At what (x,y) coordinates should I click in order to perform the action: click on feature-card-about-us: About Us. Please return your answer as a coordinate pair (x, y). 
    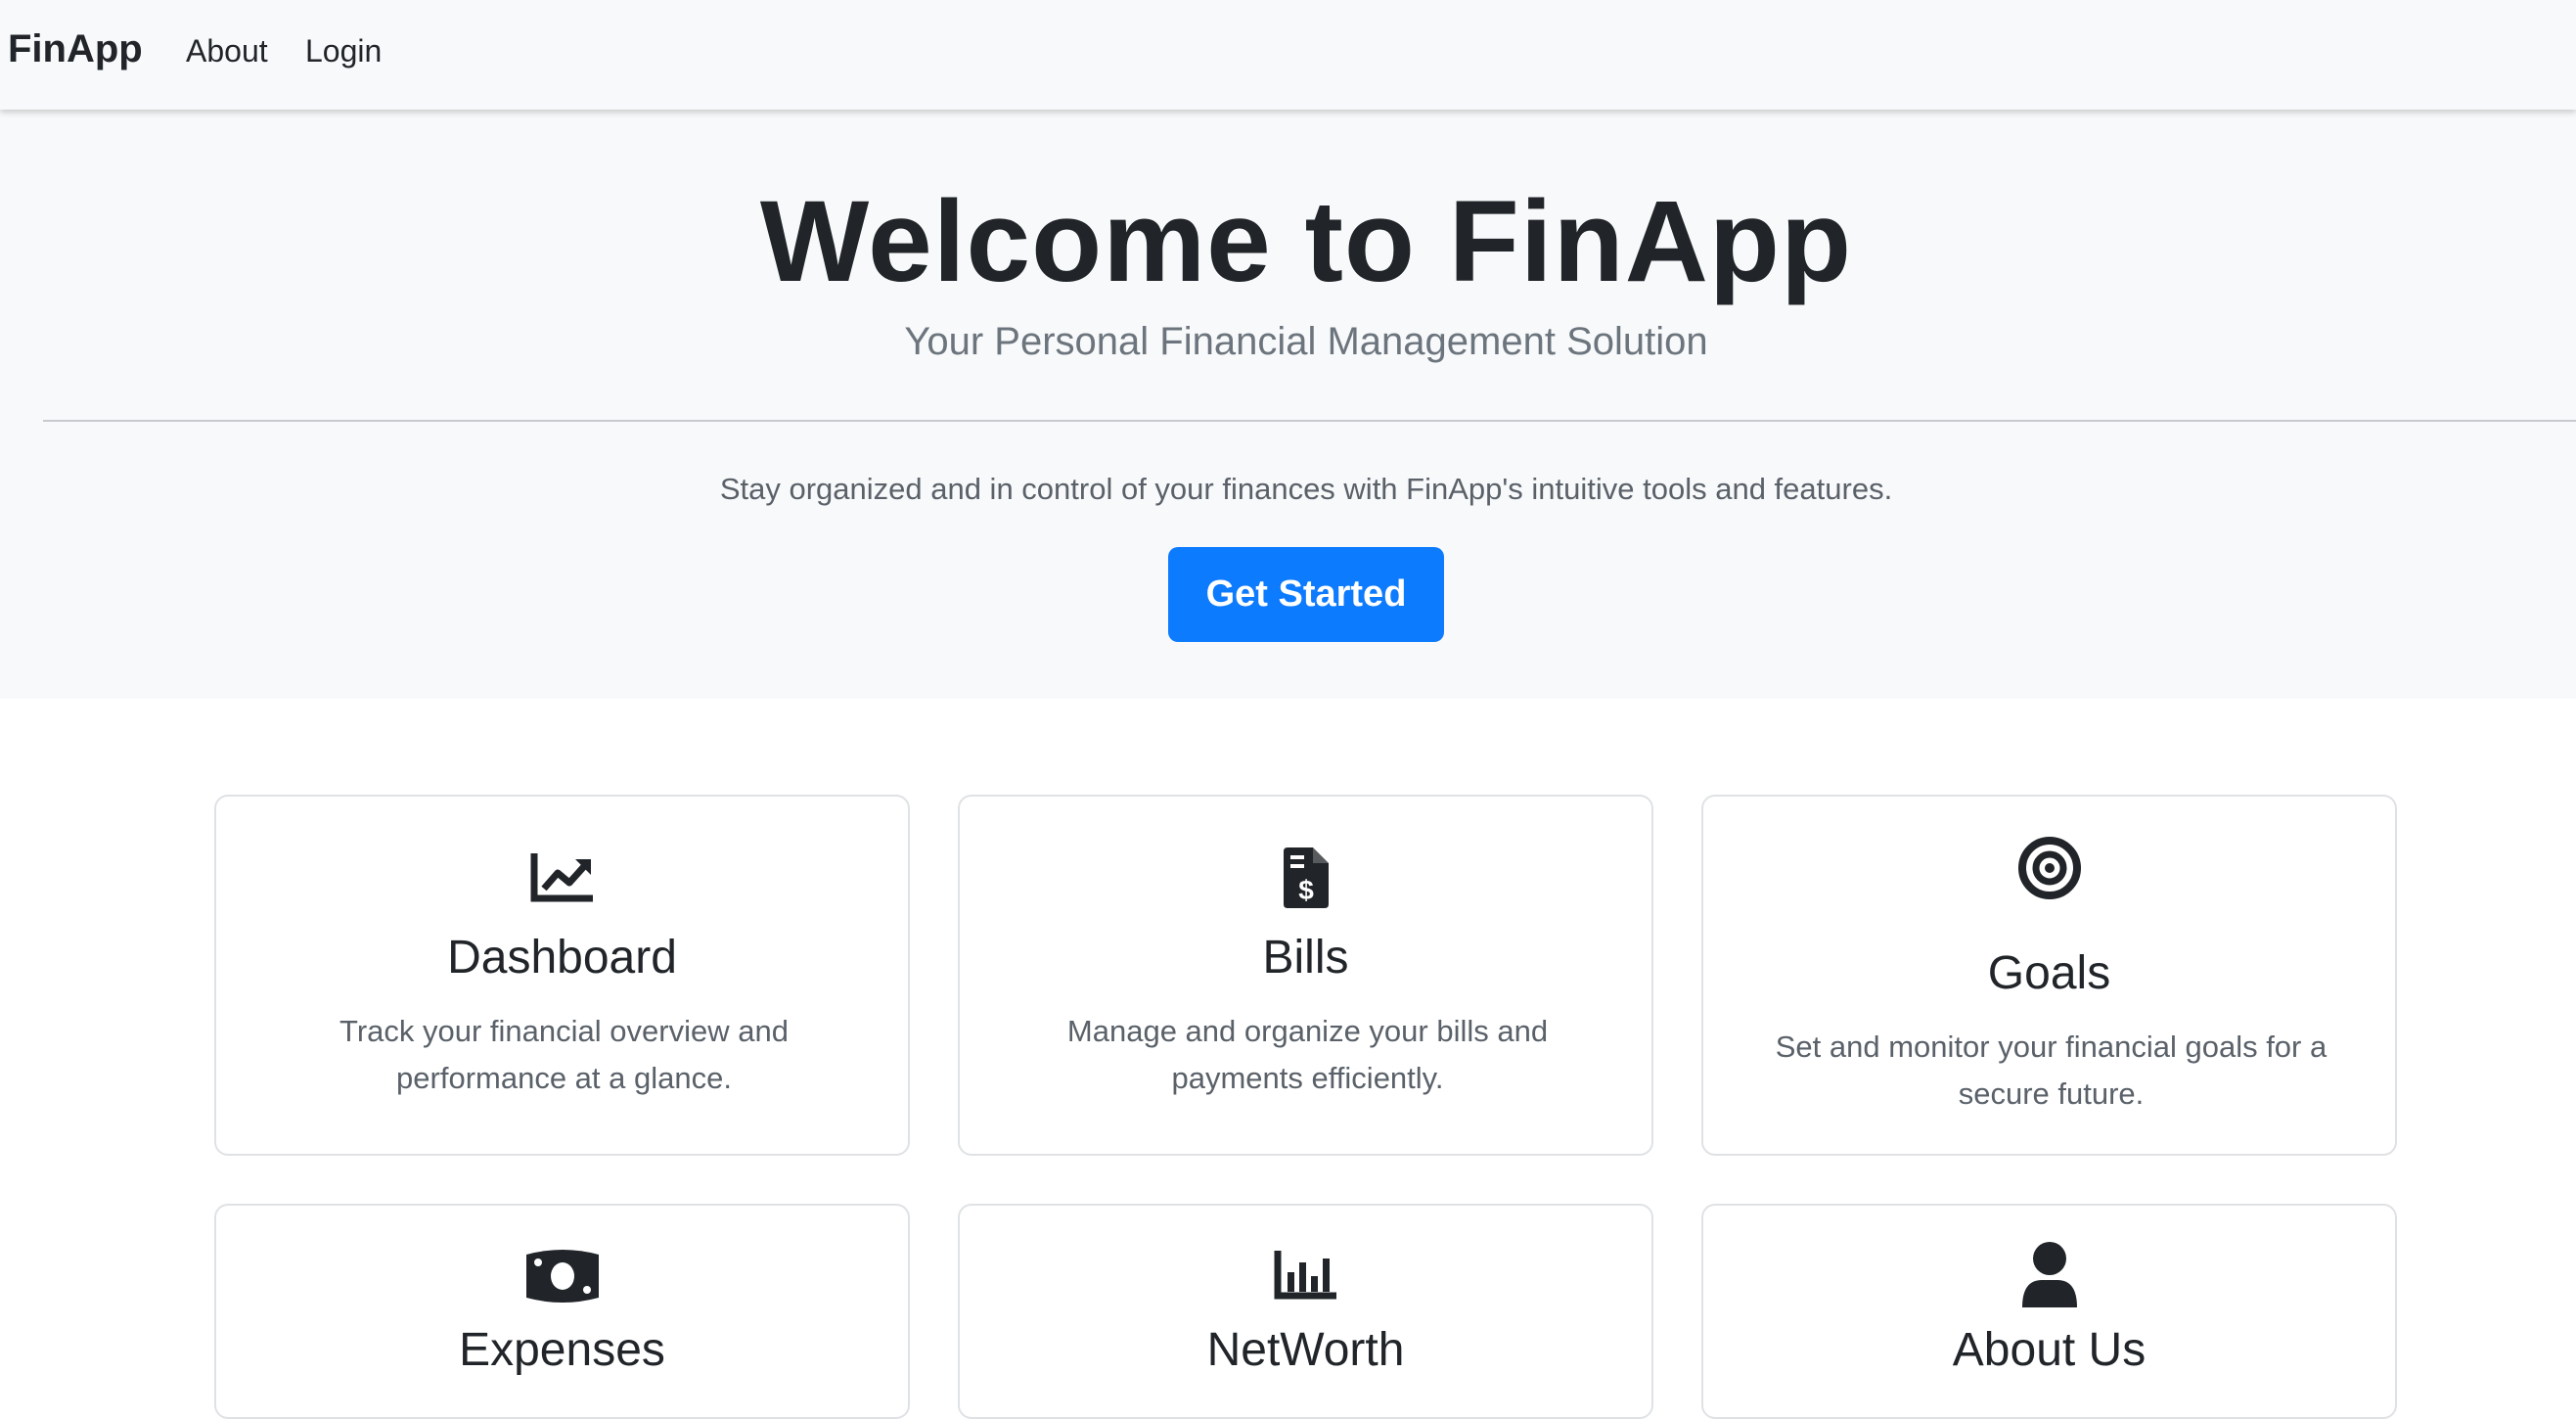
    Looking at the image, I should click on (2049, 1312).